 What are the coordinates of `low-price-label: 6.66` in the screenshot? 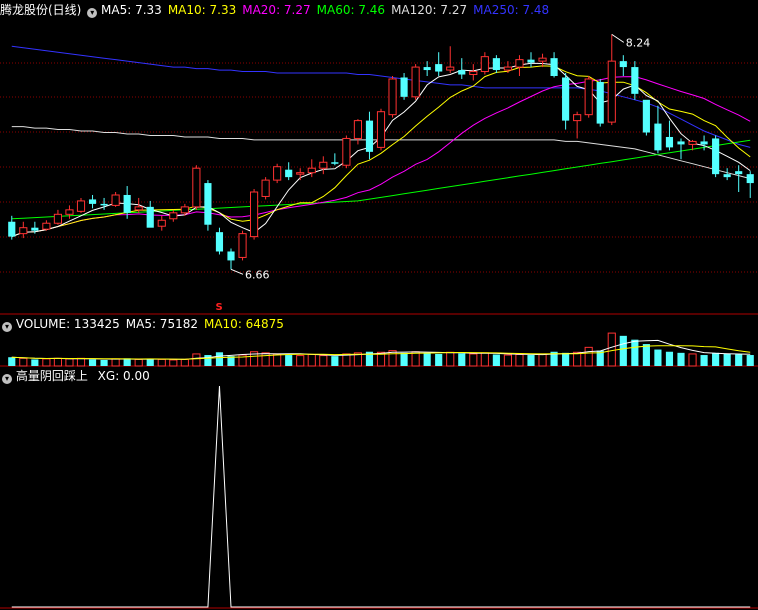 It's located at (257, 274).